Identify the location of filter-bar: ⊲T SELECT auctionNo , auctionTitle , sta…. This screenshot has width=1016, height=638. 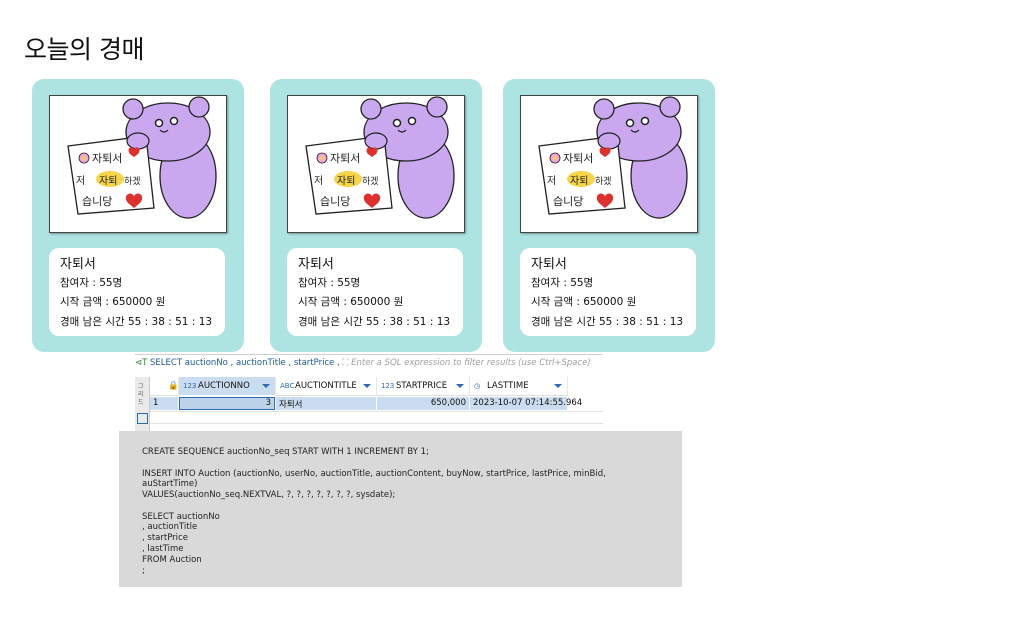
(369, 365).